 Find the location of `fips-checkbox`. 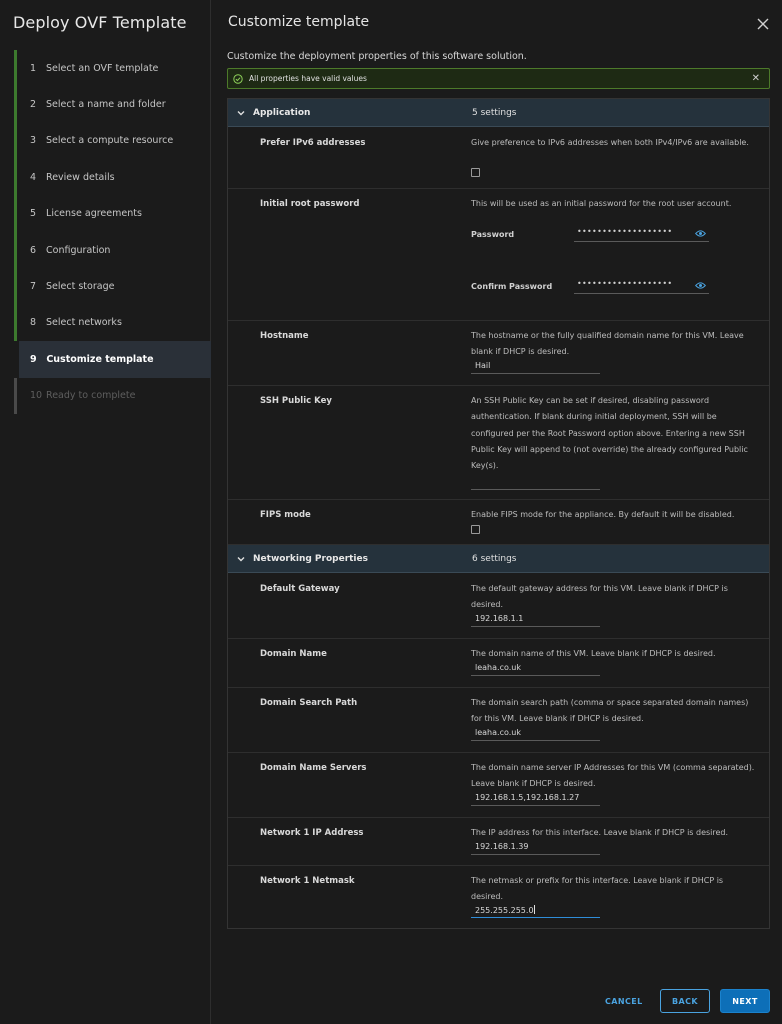

fips-checkbox is located at coordinates (475, 529).